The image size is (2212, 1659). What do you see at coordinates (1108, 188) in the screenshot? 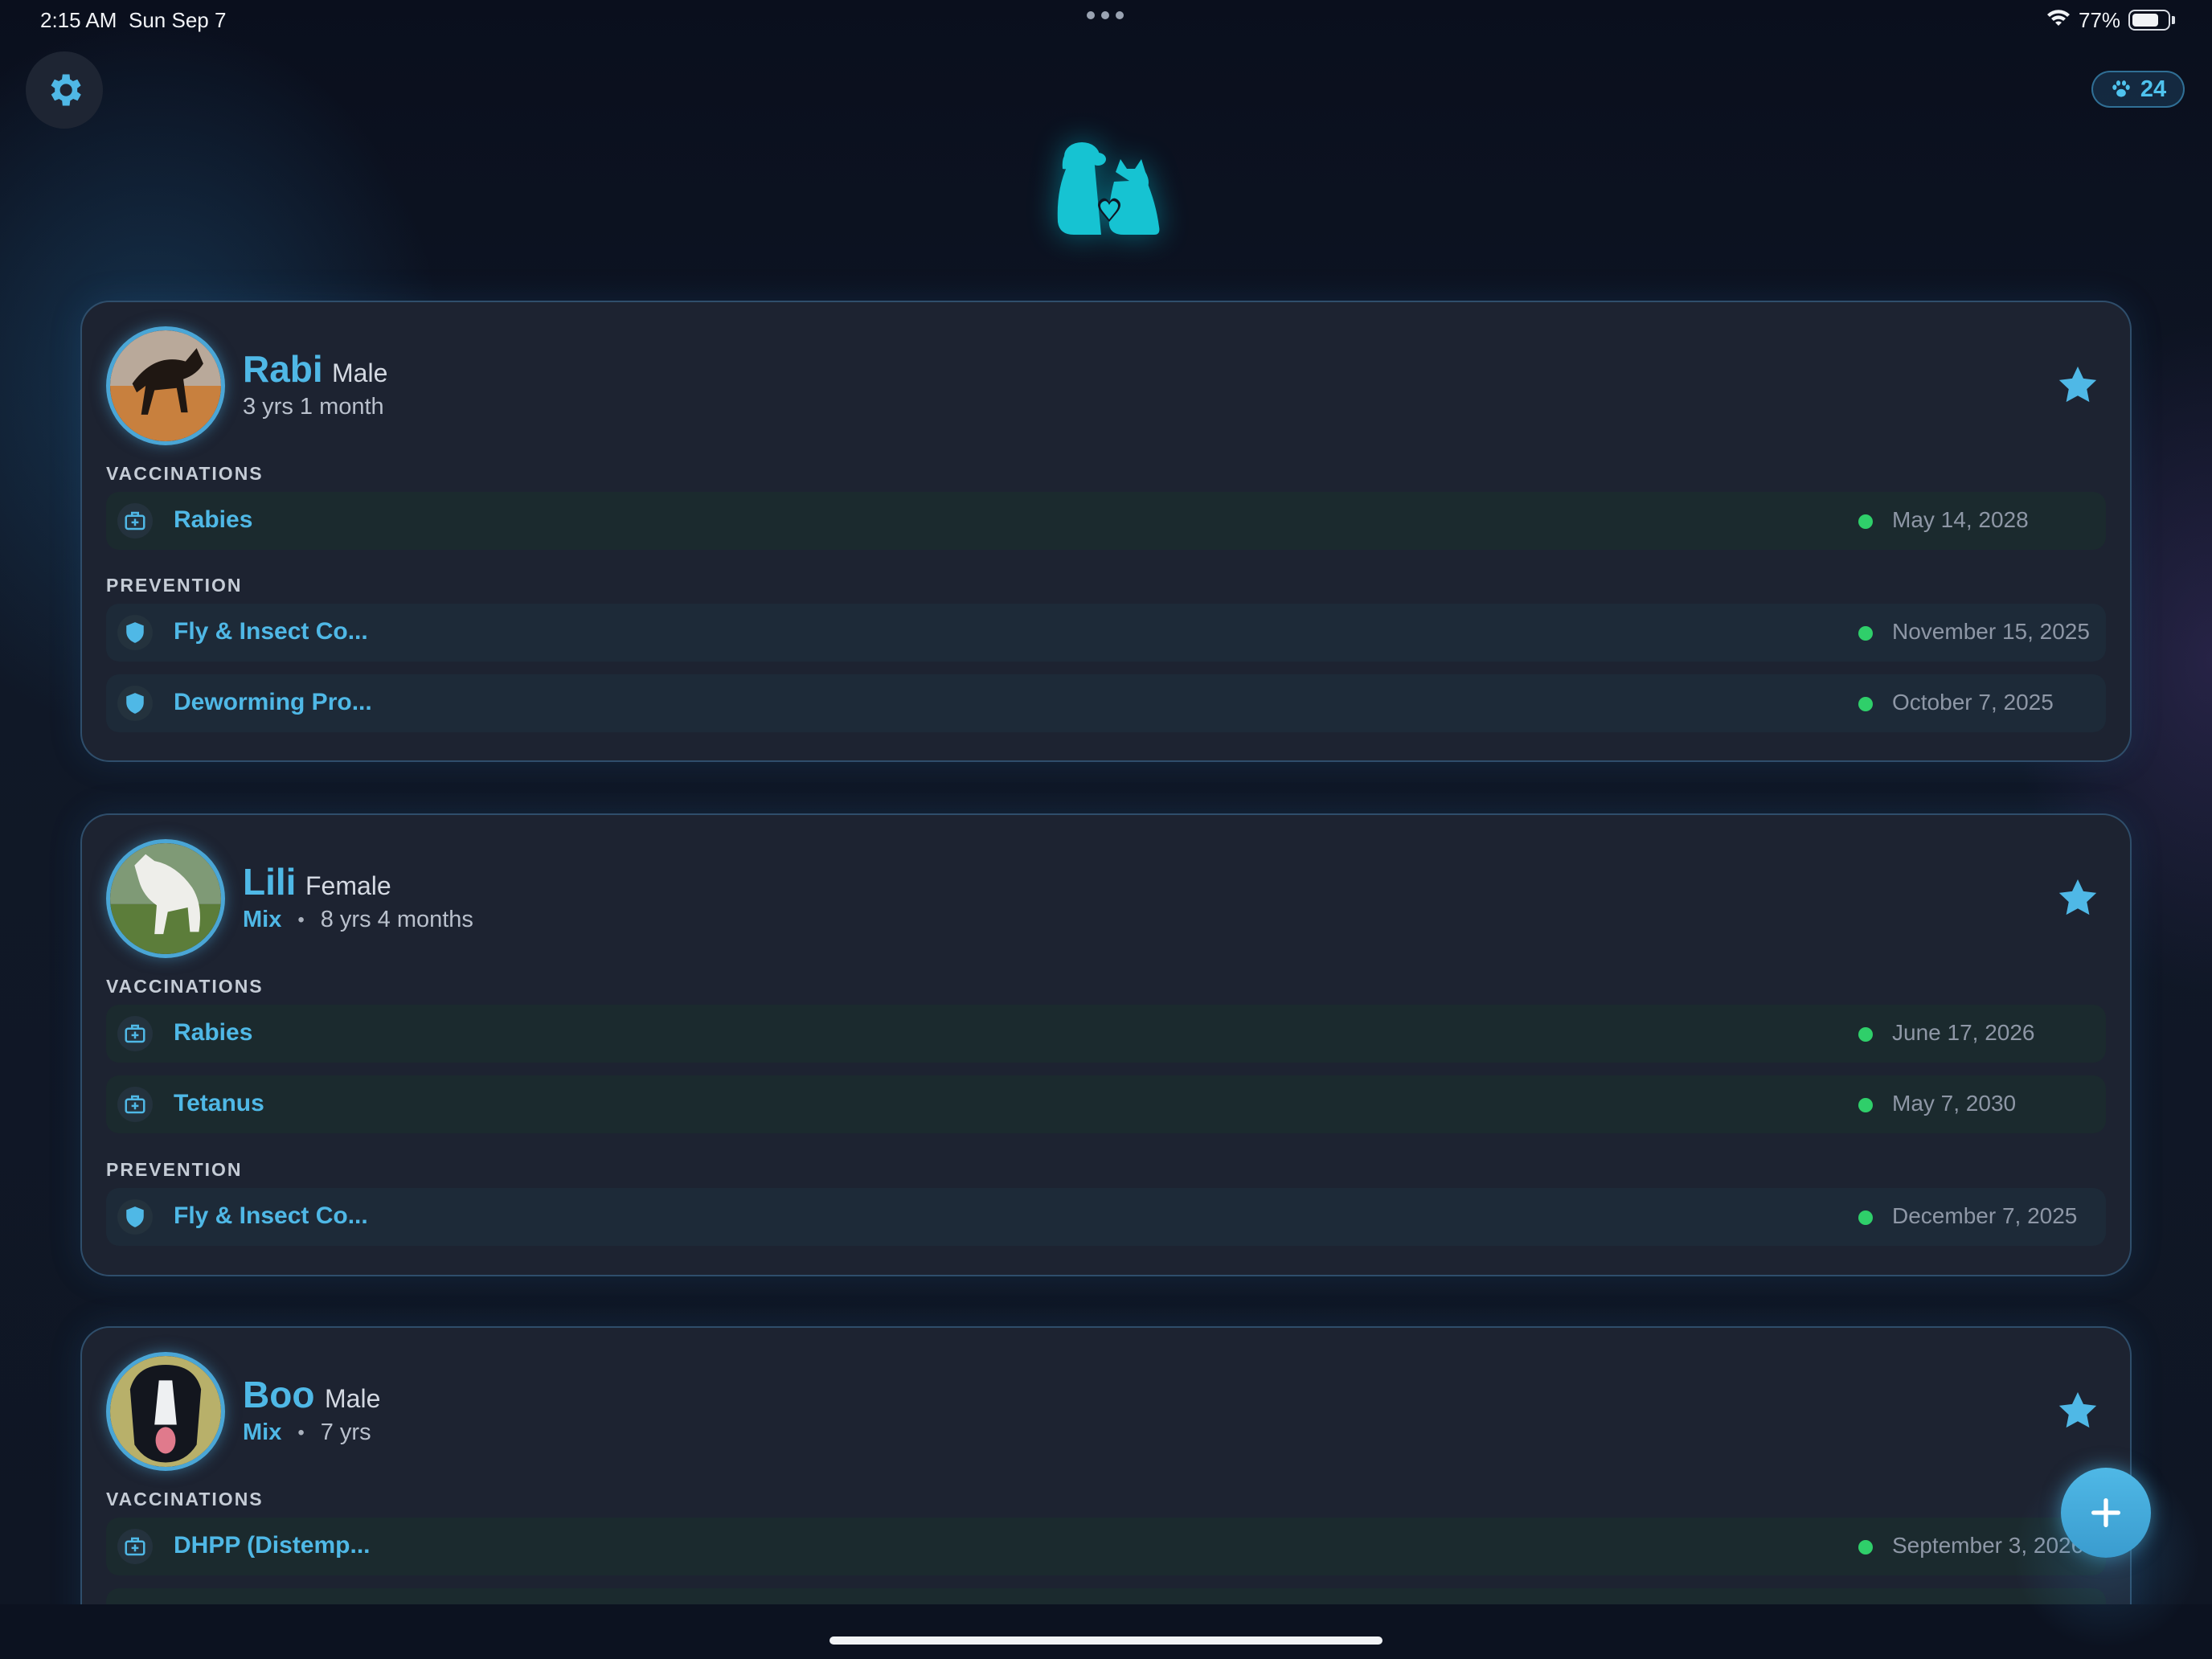
I see `dog-cat-heart-logo` at bounding box center [1108, 188].